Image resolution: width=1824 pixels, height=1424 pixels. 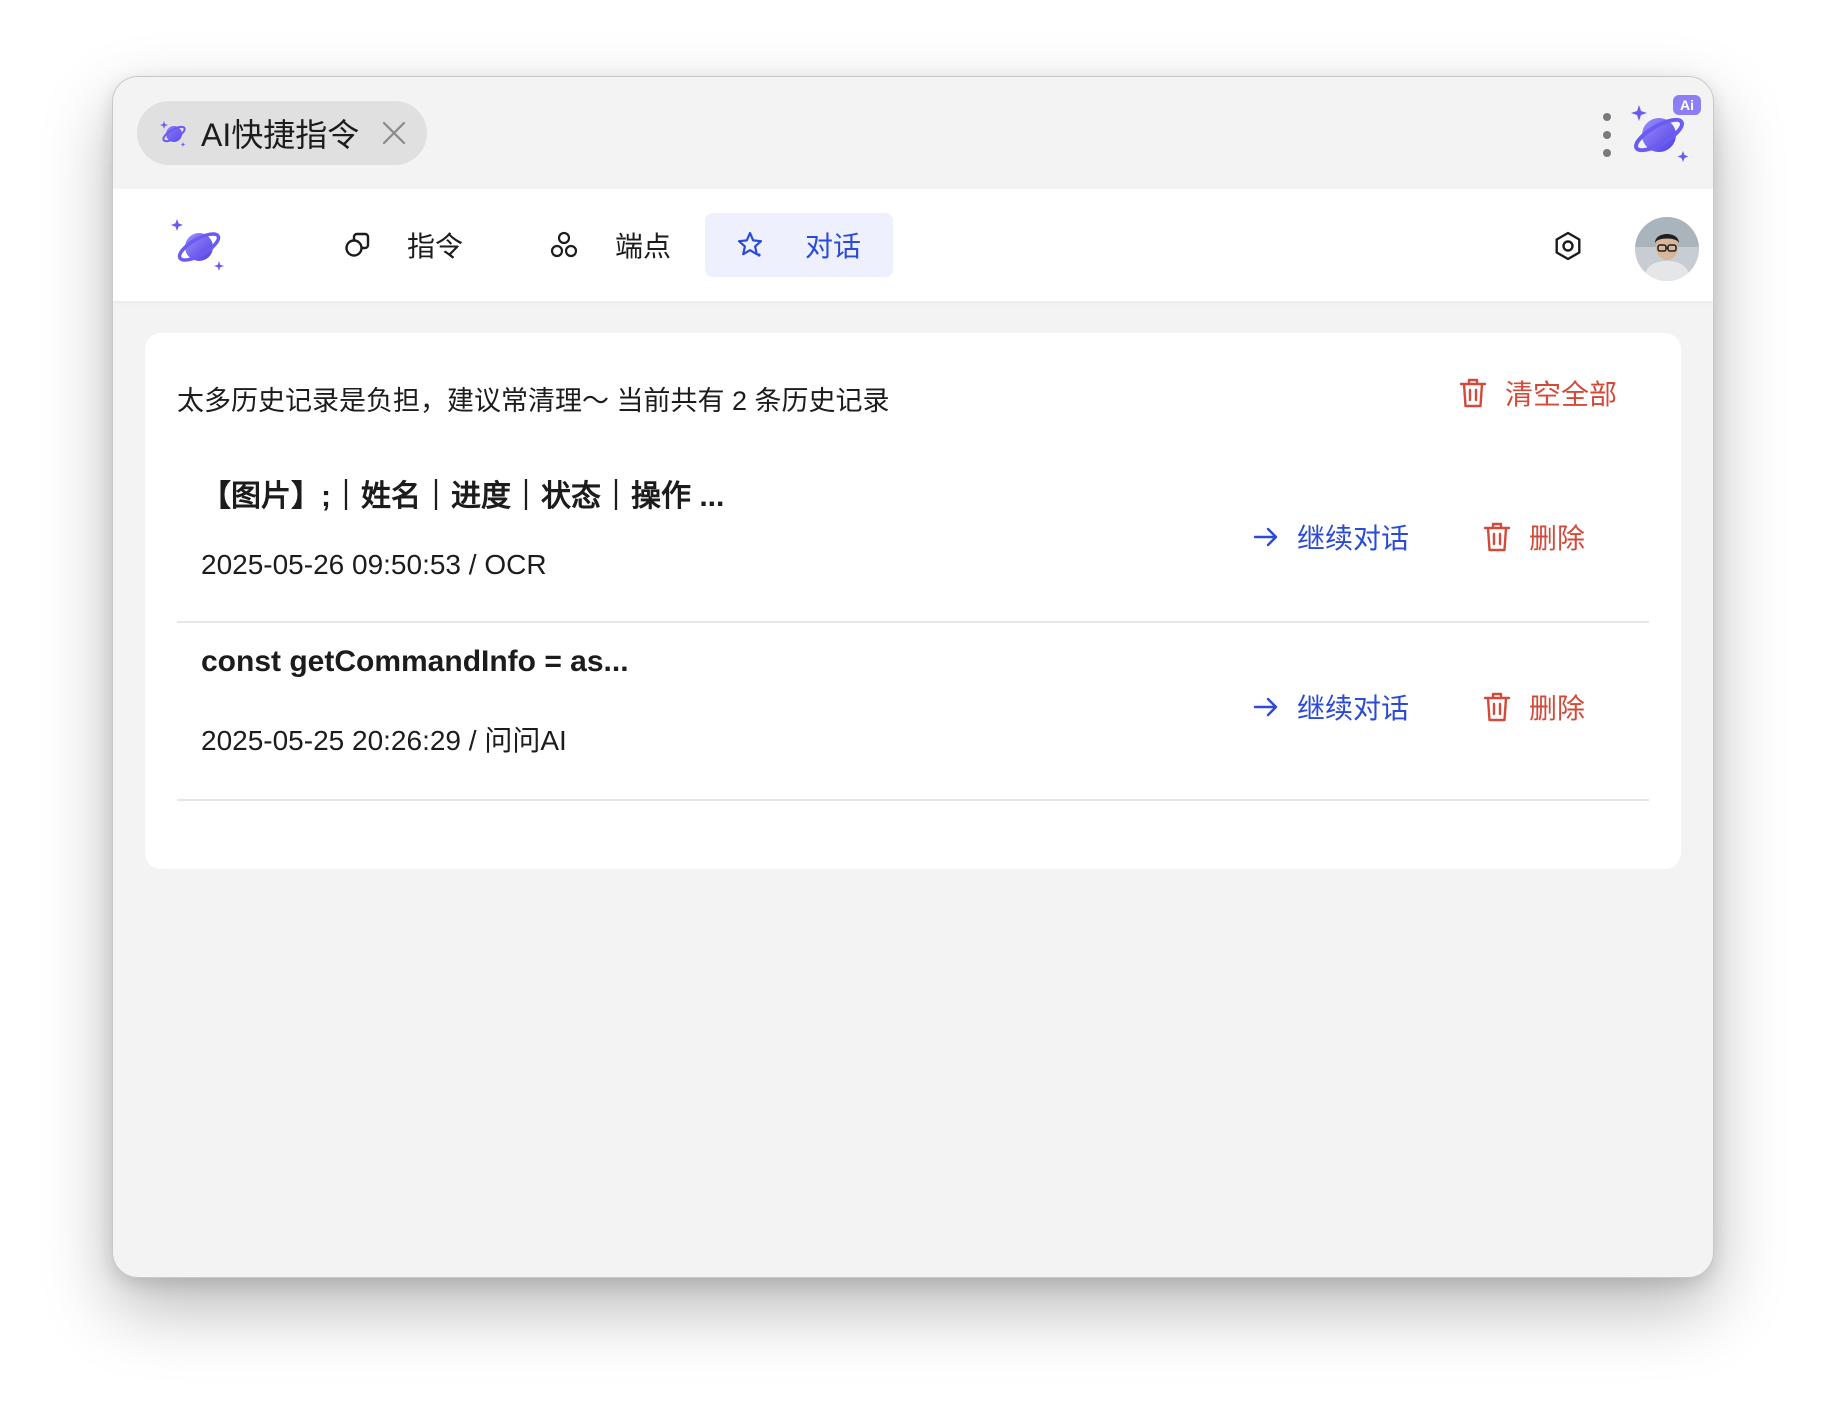 What do you see at coordinates (435, 246) in the screenshot?
I see `nav-tab-commands-label: 指令` at bounding box center [435, 246].